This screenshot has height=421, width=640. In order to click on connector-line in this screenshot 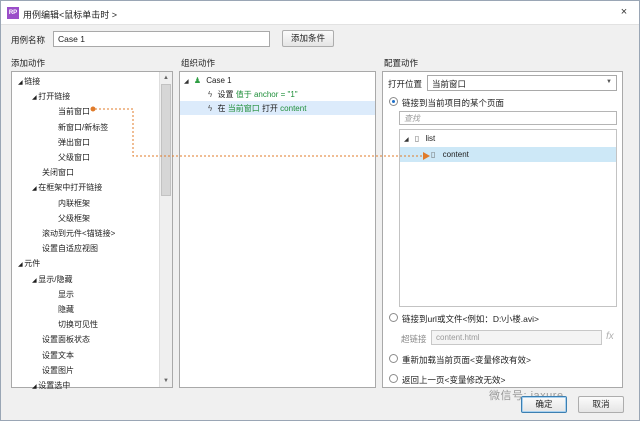, I will do `click(259, 132)`.